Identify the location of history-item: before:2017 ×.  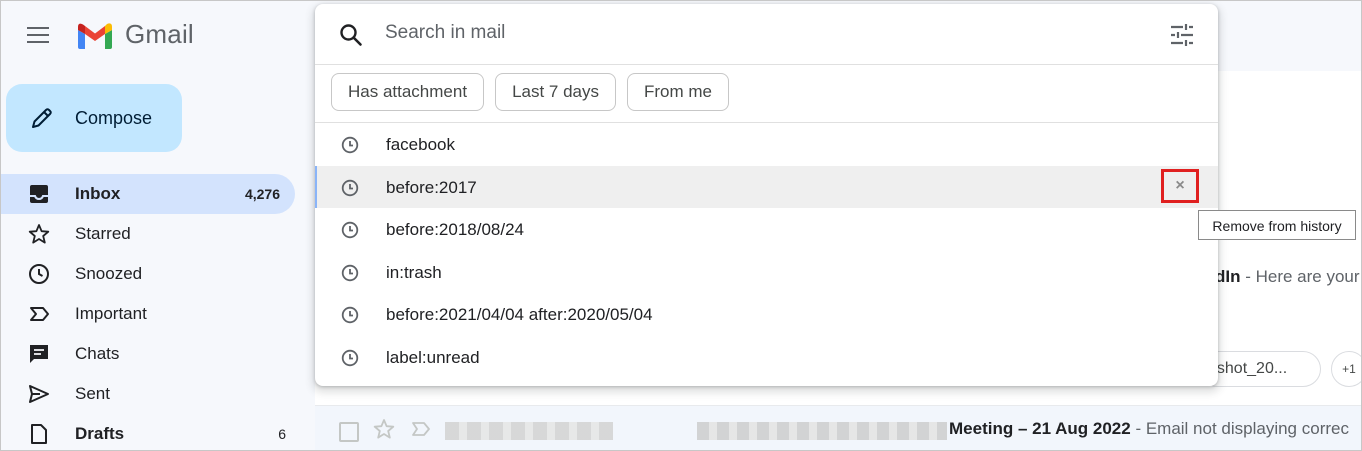
(766, 187).